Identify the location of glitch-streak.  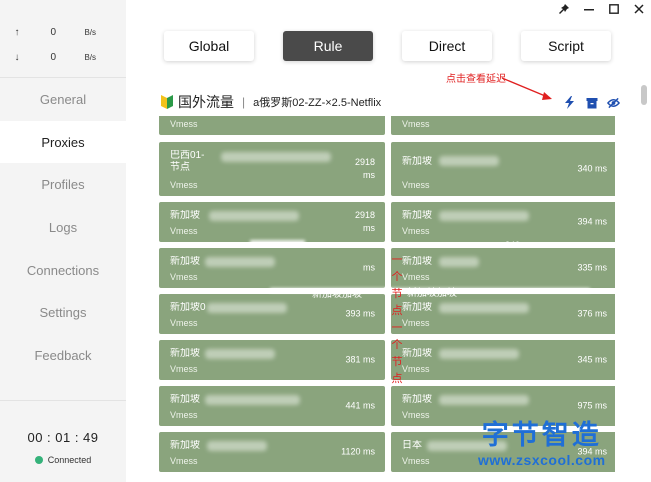
(277, 242).